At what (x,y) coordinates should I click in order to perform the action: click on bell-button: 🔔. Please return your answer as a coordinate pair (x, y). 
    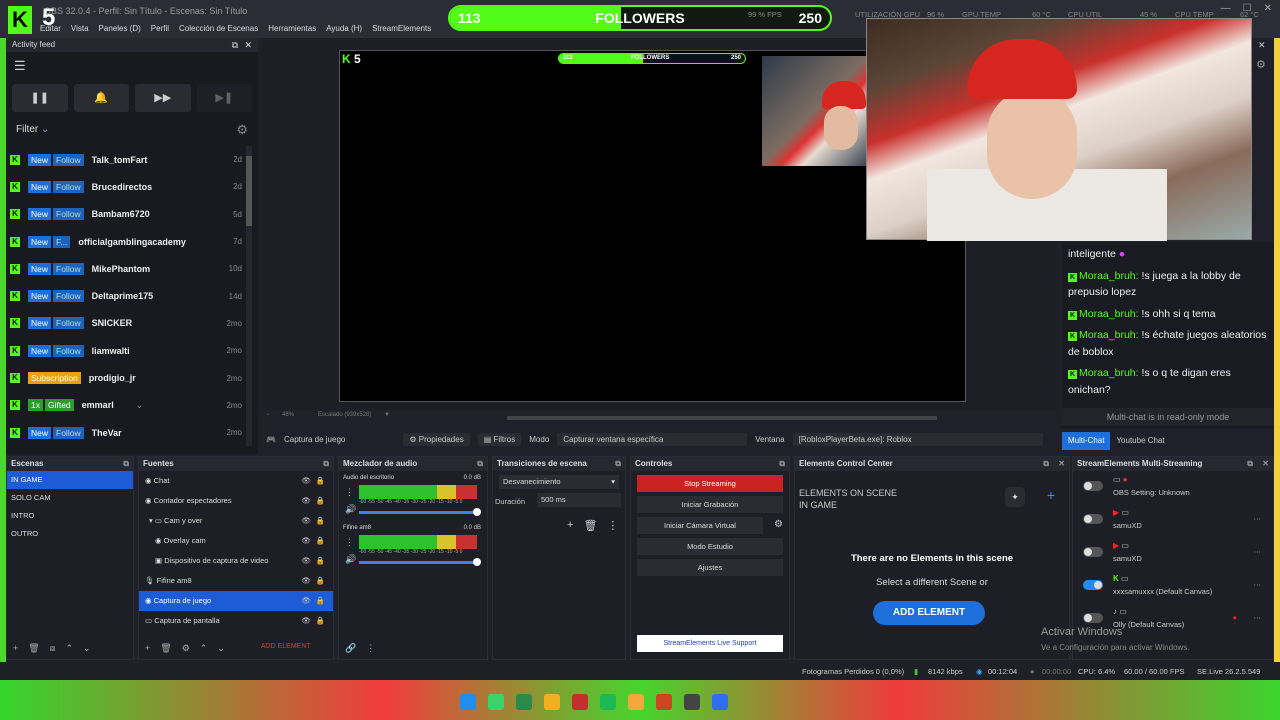
    Looking at the image, I should click on (101, 98).